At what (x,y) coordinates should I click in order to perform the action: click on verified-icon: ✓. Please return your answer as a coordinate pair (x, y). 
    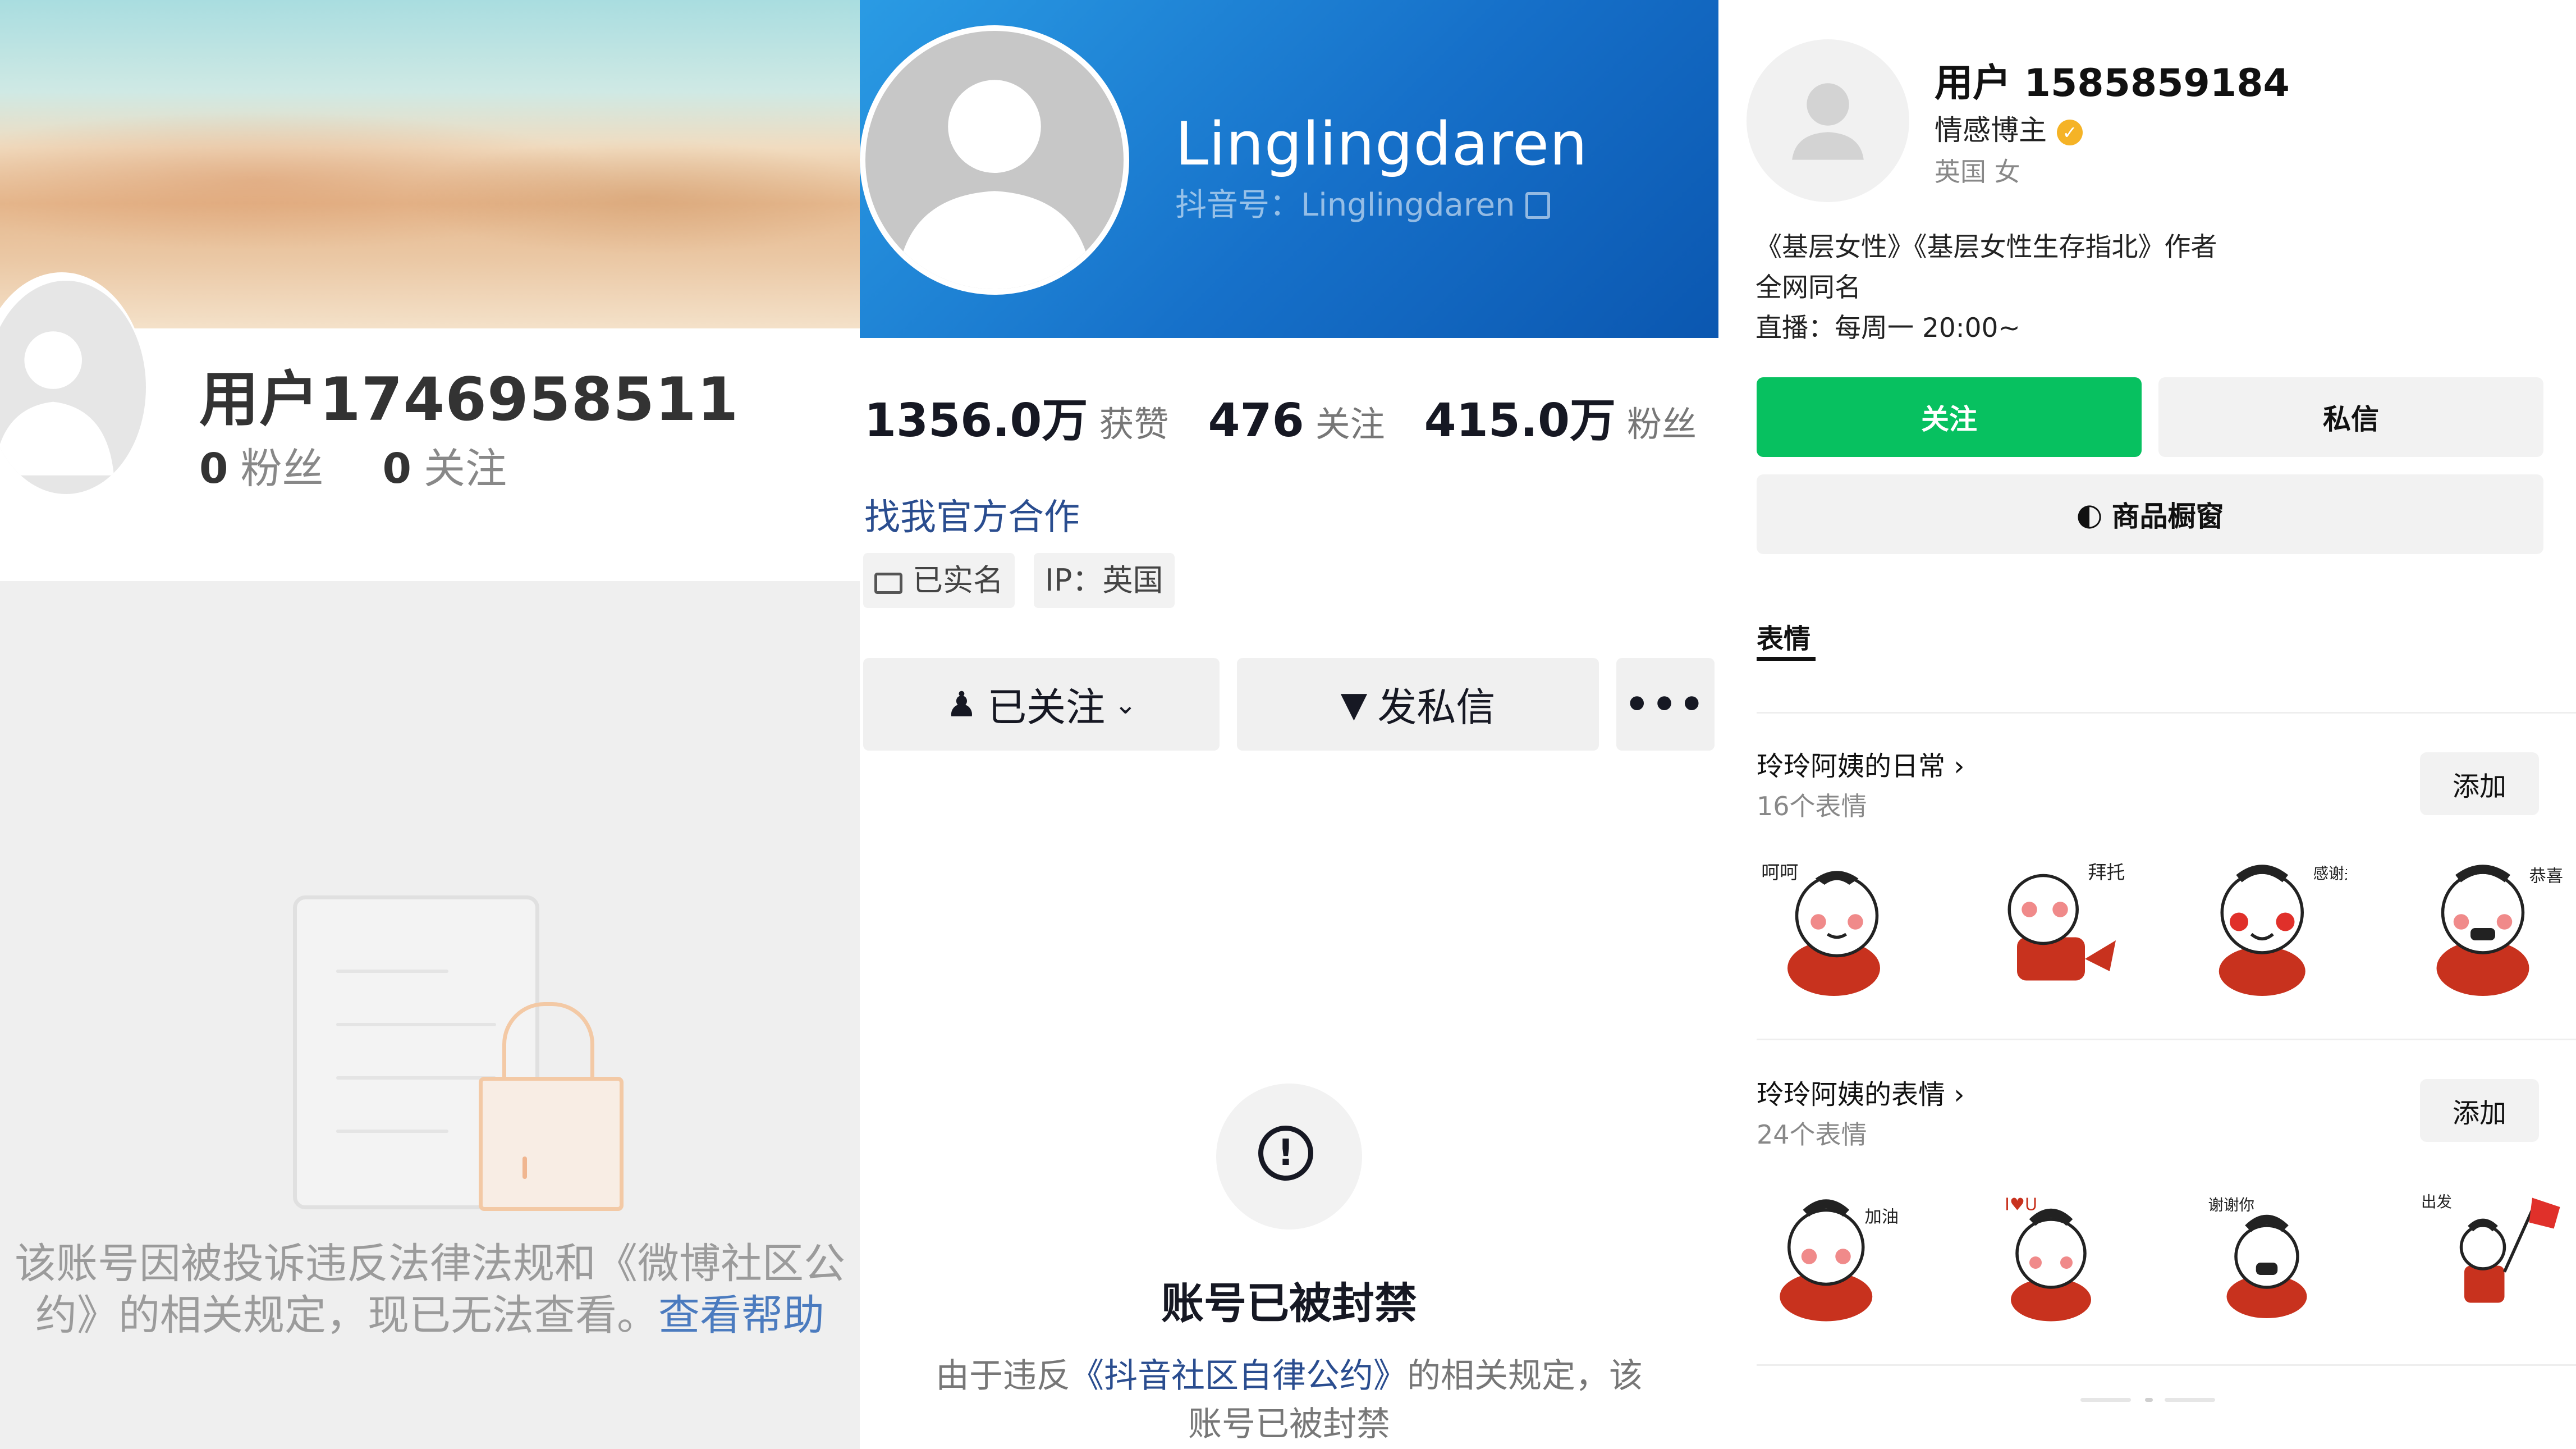
    Looking at the image, I should click on (2070, 133).